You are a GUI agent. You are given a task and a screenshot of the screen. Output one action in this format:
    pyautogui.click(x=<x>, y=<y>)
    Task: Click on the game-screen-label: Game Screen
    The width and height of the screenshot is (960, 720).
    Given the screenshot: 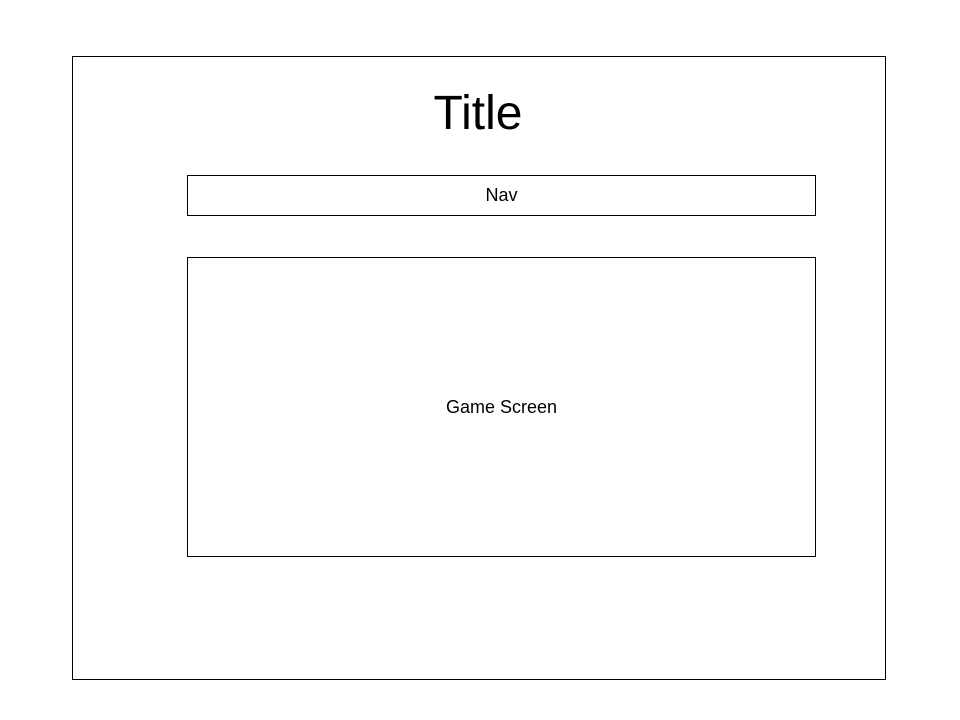 What is the action you would take?
    pyautogui.click(x=501, y=406)
    